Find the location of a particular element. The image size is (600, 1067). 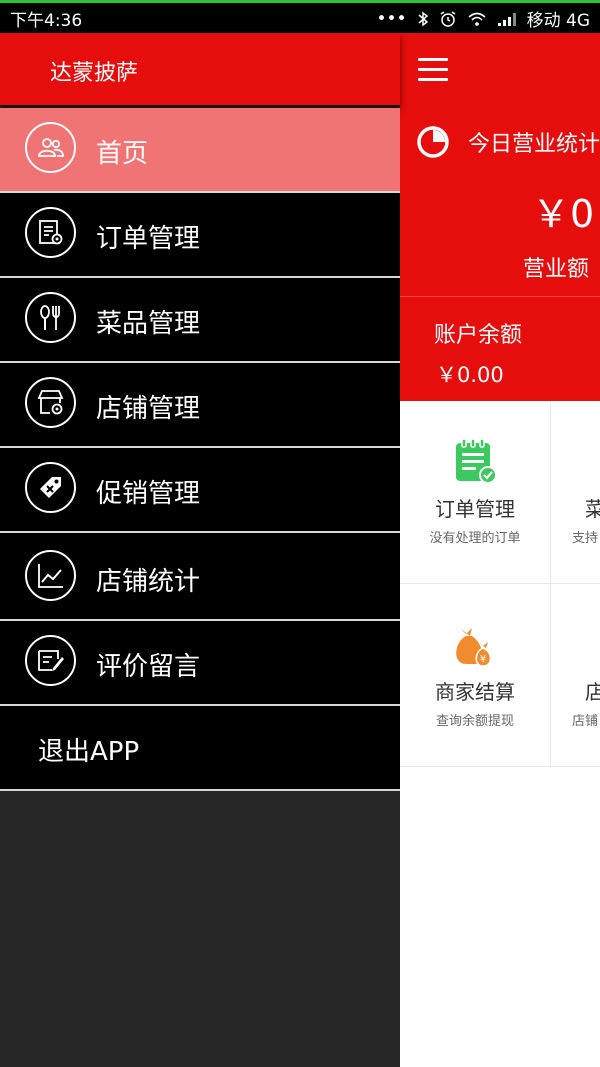

nav-item-order-management: 订单管理 is located at coordinates (200, 235).